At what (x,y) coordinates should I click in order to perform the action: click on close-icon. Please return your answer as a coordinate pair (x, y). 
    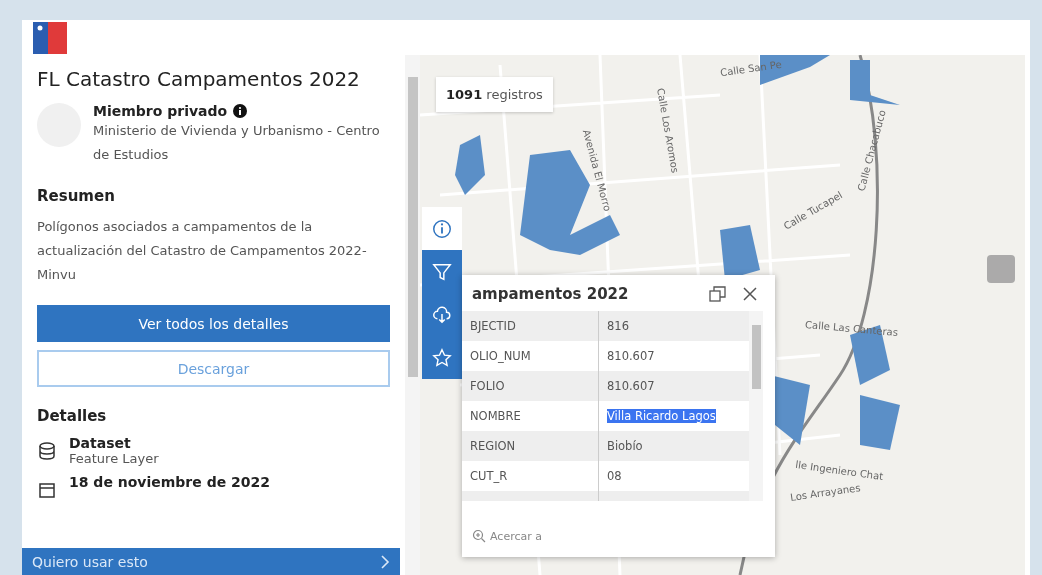
    Looking at the image, I should click on (750, 294).